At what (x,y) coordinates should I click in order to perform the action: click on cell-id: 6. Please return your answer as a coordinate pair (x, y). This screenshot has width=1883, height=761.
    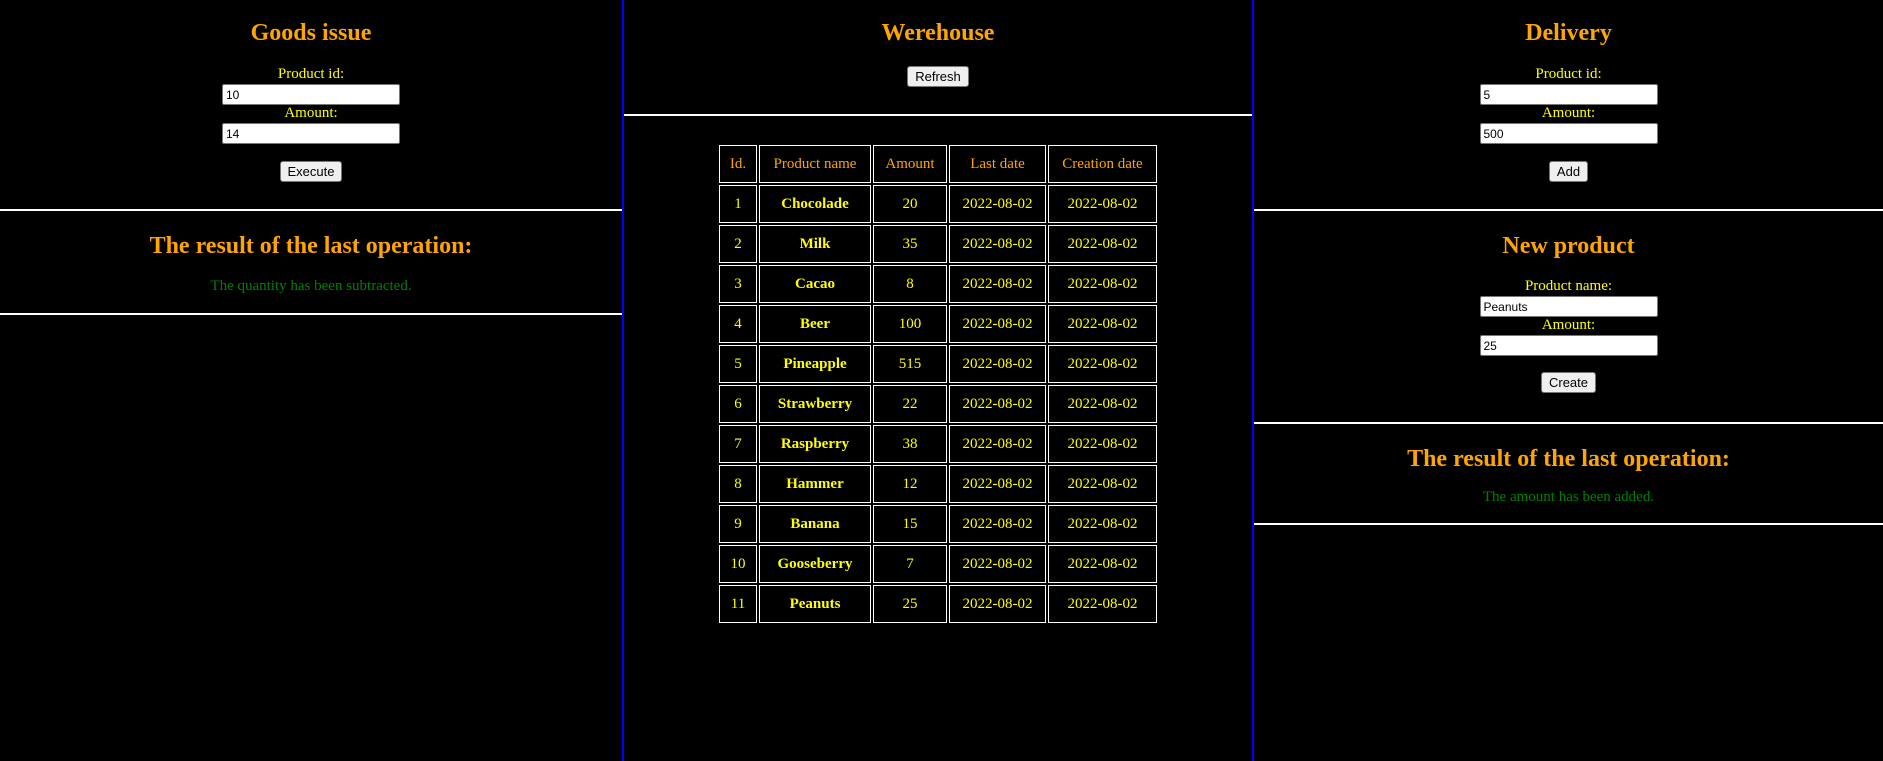
    Looking at the image, I should click on (738, 404).